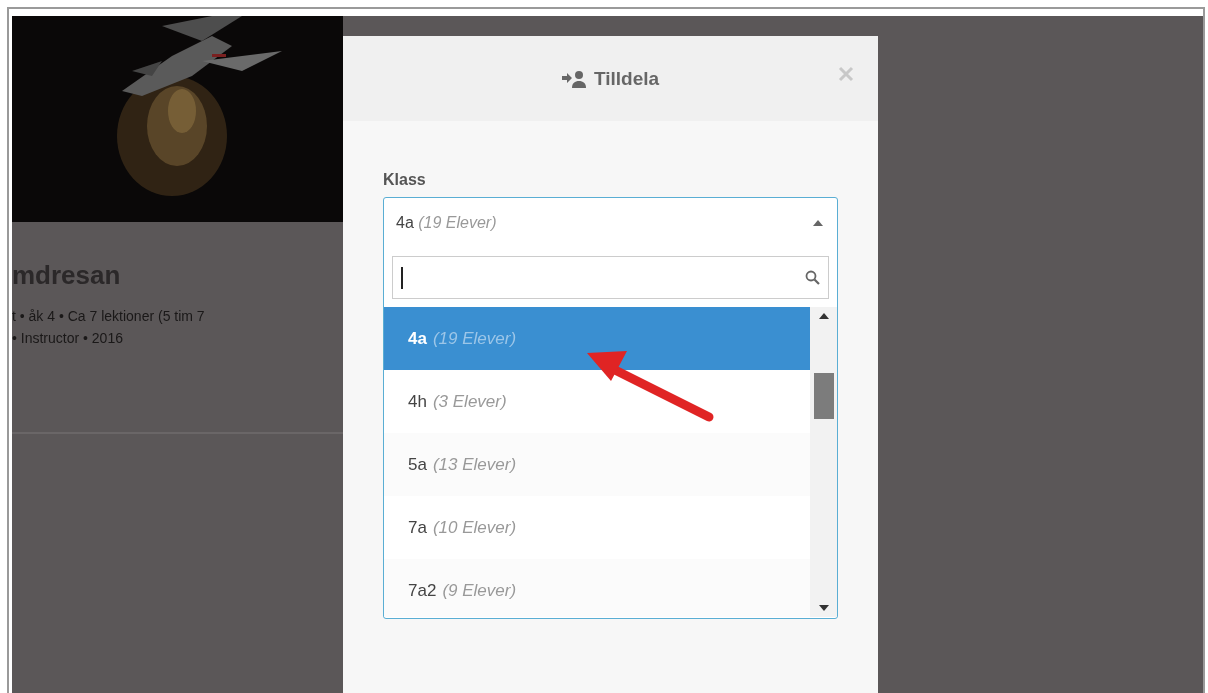  What do you see at coordinates (818, 223) in the screenshot?
I see `caret-icon` at bounding box center [818, 223].